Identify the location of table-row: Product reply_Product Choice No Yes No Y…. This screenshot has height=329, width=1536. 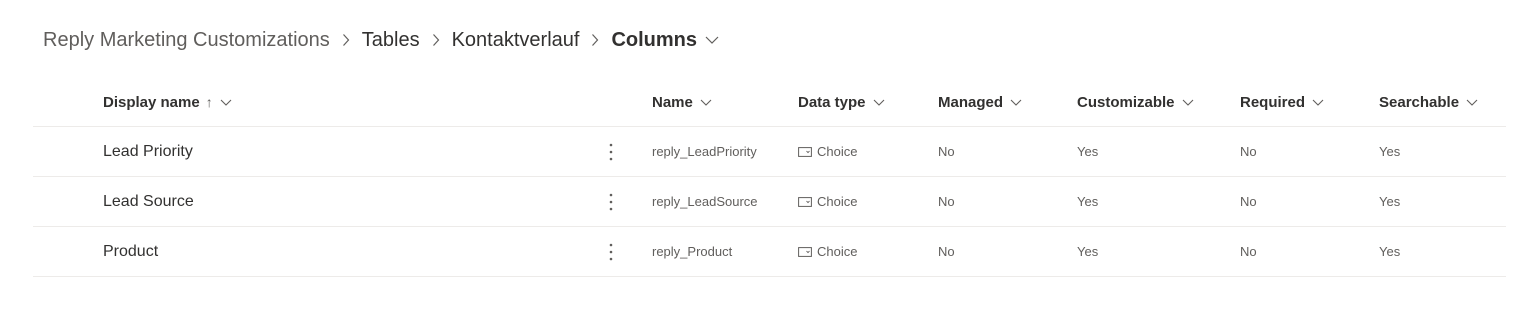
(769, 252).